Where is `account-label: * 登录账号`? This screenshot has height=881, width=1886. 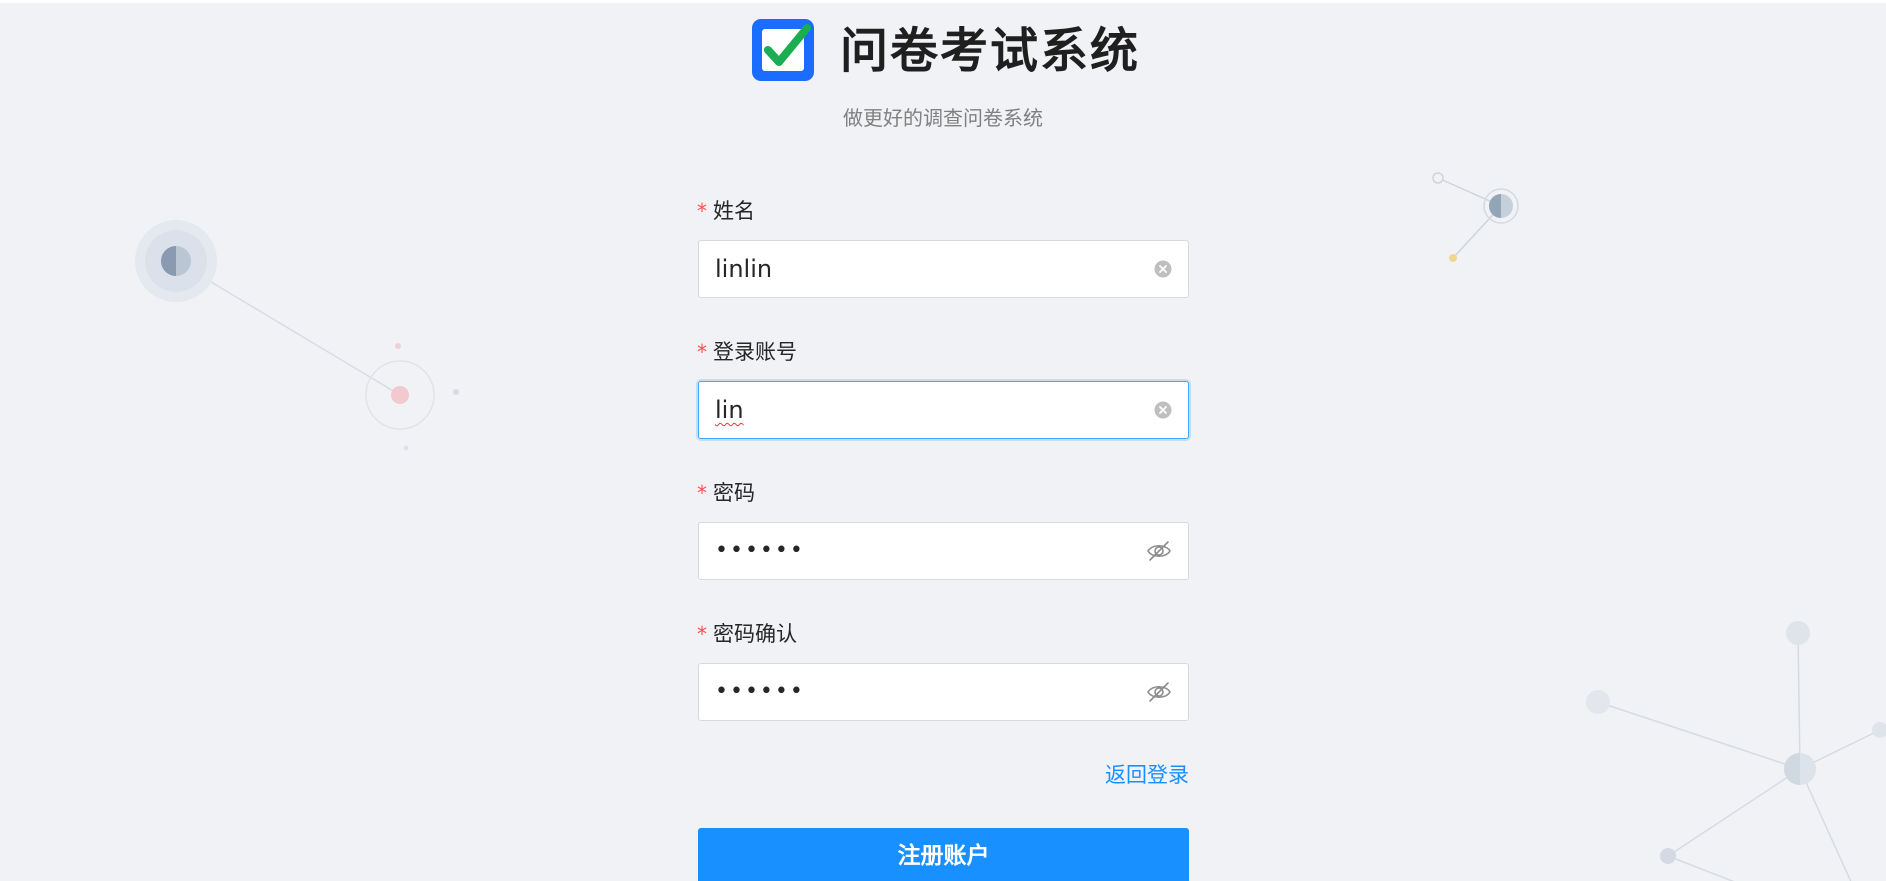 account-label: * 登录账号 is located at coordinates (747, 352).